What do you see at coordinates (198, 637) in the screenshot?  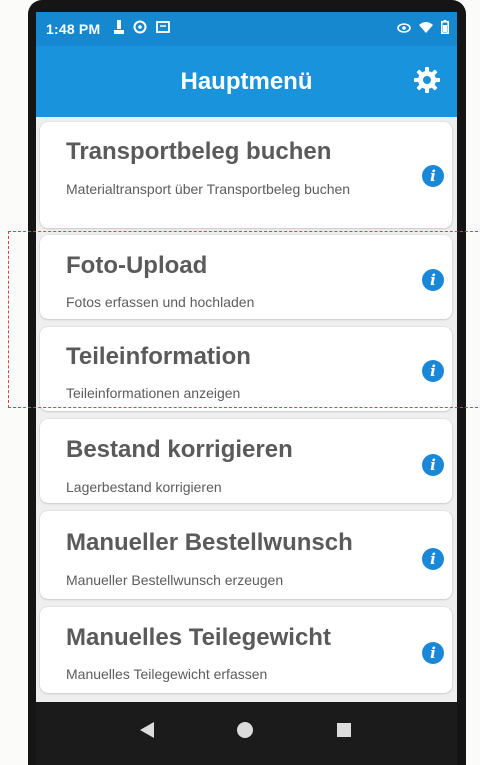 I see `menu-item-title: Manuelles Teilegewicht` at bounding box center [198, 637].